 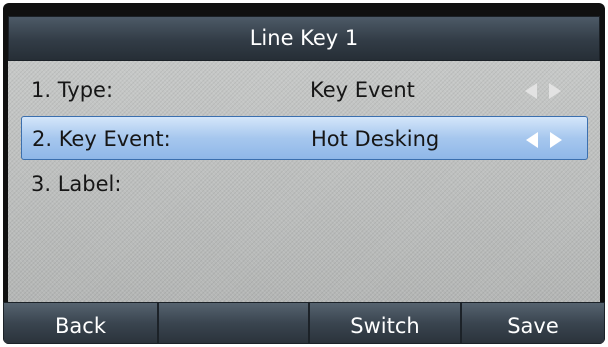 What do you see at coordinates (546, 139) in the screenshot?
I see `key-event-value-switcher` at bounding box center [546, 139].